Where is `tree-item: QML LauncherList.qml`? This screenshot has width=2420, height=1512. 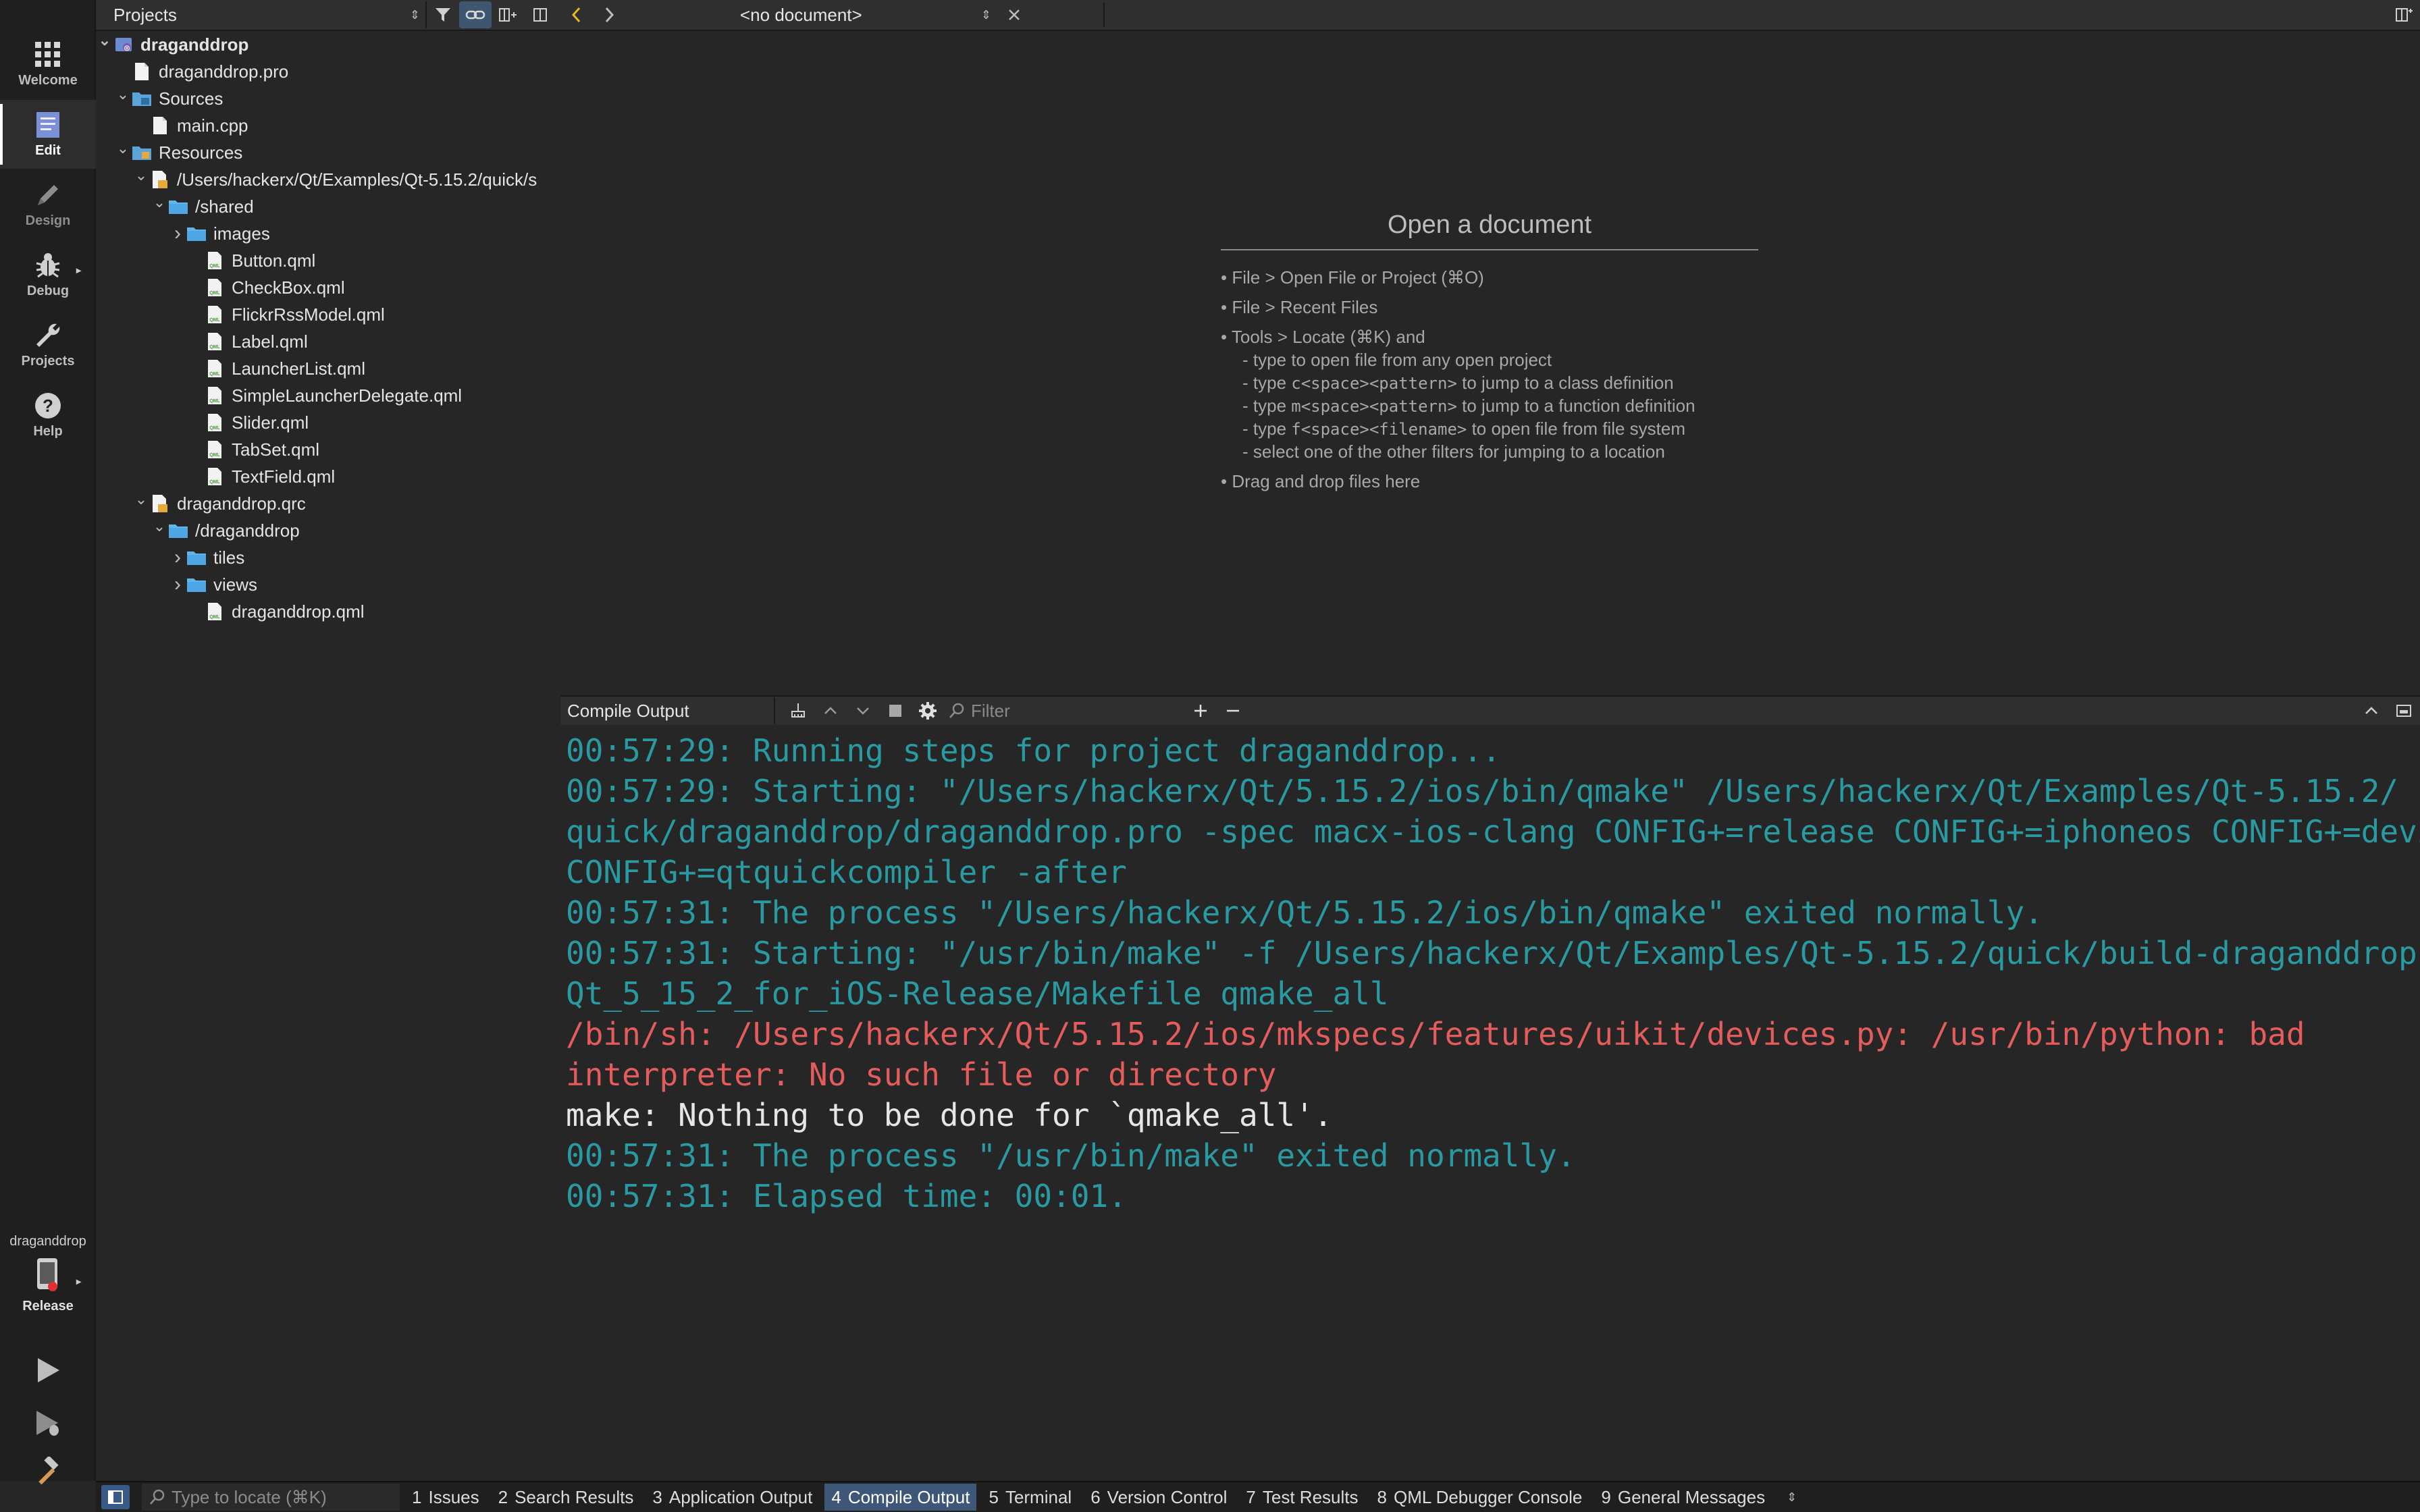 tree-item: QML LauncherList.qml is located at coordinates (328, 368).